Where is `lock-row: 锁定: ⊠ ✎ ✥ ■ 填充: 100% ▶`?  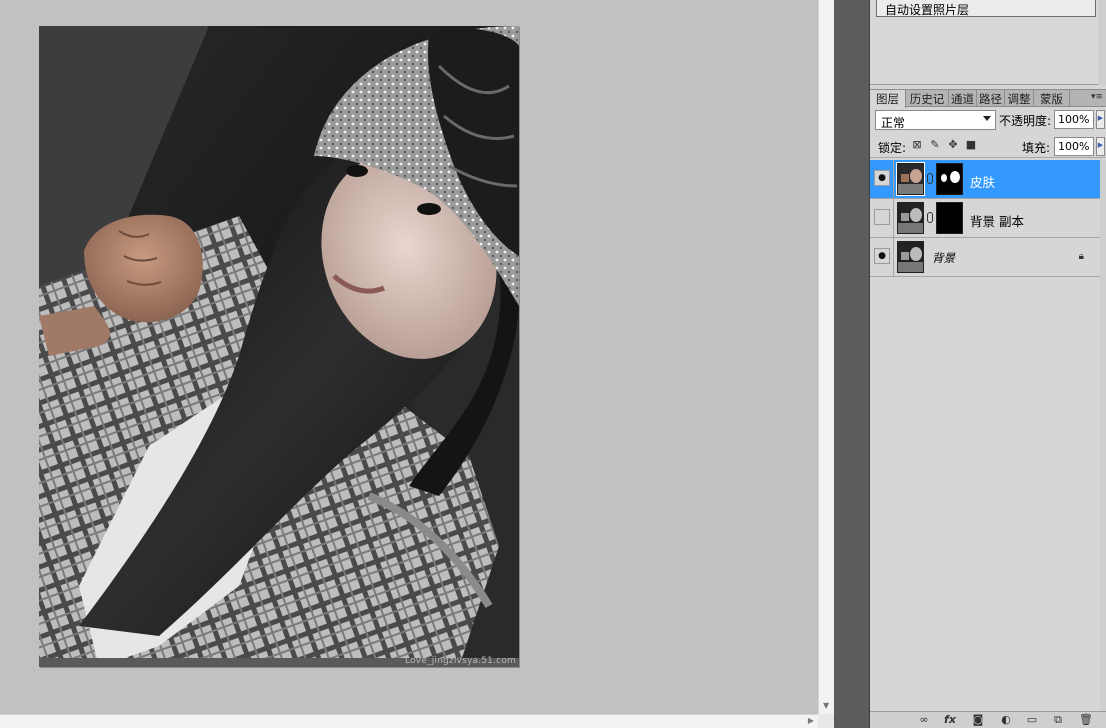
lock-row: 锁定: ⊠ ✎ ✥ ■ 填充: 100% ▶ is located at coordinates (988, 146).